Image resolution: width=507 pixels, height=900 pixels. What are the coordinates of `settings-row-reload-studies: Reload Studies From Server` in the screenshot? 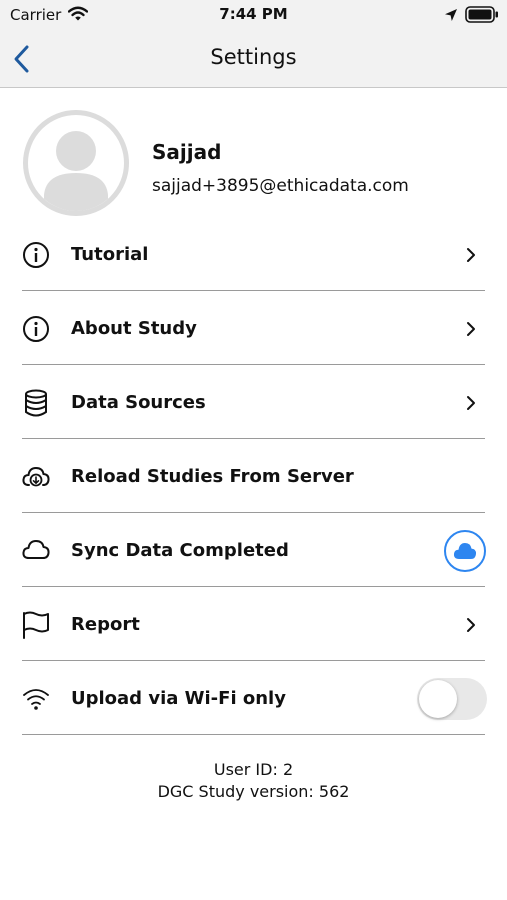 It's located at (253, 476).